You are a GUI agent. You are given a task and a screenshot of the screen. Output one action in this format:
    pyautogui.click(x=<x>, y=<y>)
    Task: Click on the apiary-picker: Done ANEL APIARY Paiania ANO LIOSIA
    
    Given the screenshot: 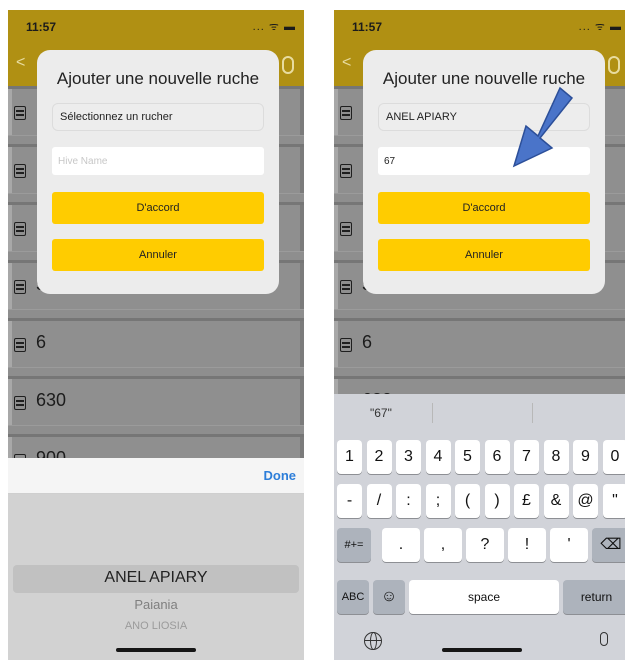 What is the action you would take?
    pyautogui.click(x=156, y=559)
    